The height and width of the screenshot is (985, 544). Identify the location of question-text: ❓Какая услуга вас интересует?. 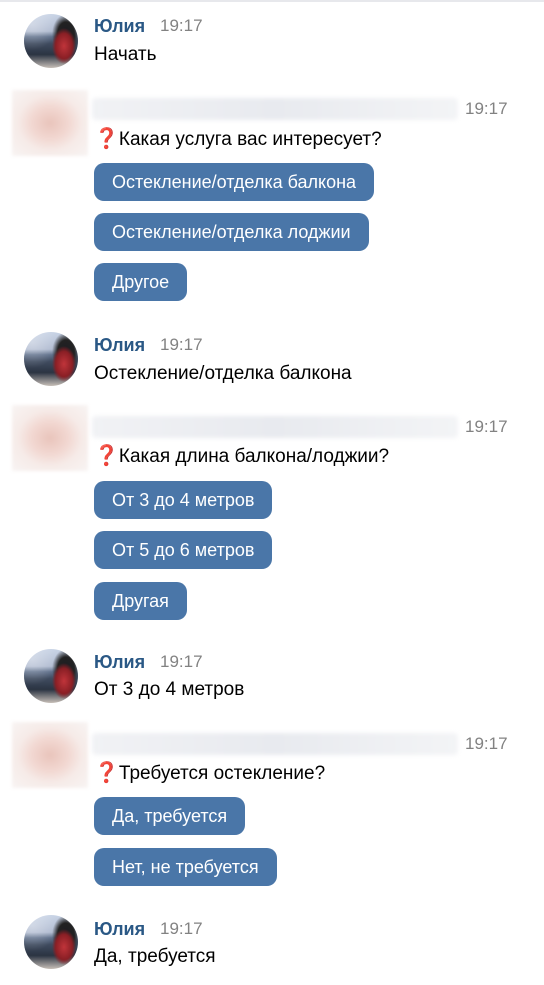
(238, 139).